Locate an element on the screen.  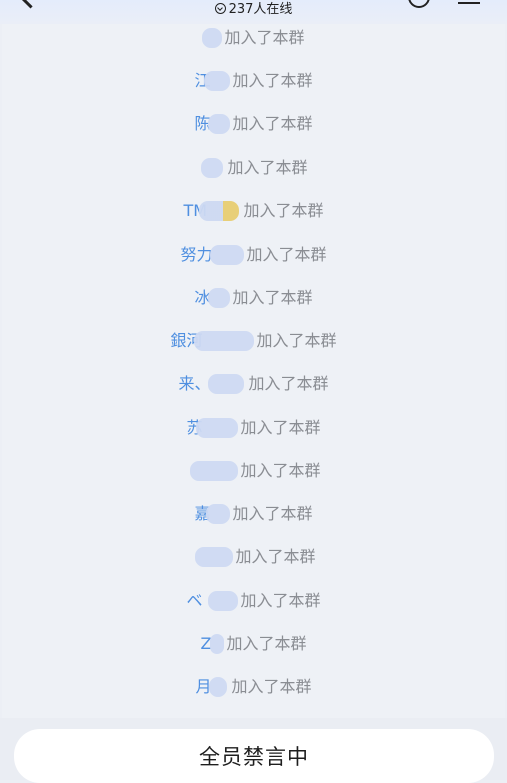
member-name: Z is located at coordinates (212, 644).